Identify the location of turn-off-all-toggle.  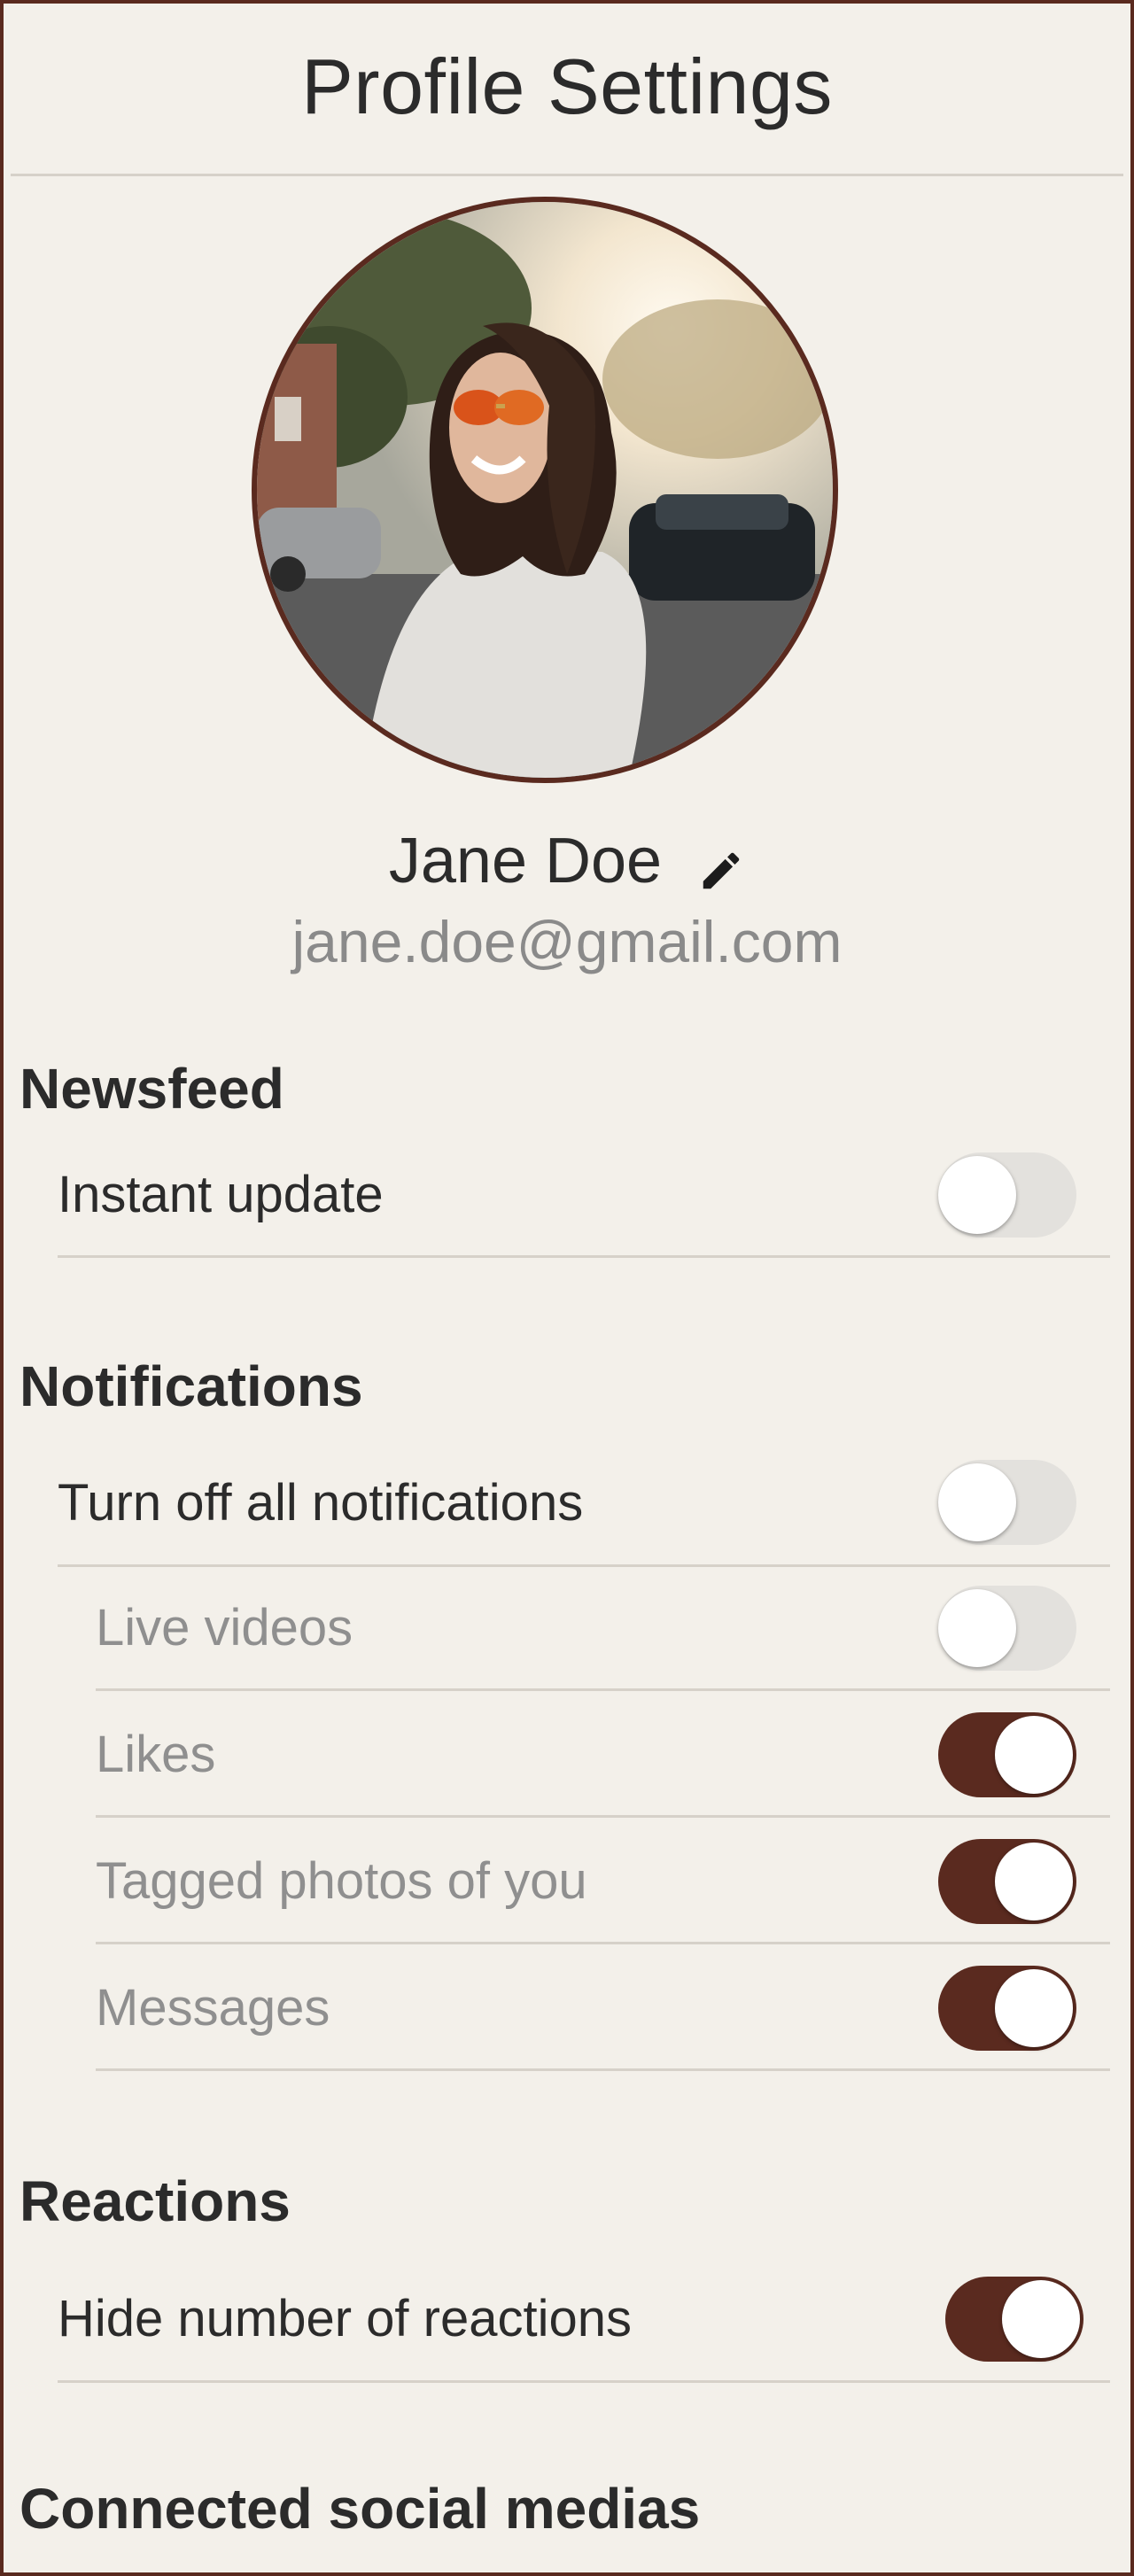
(1007, 1502).